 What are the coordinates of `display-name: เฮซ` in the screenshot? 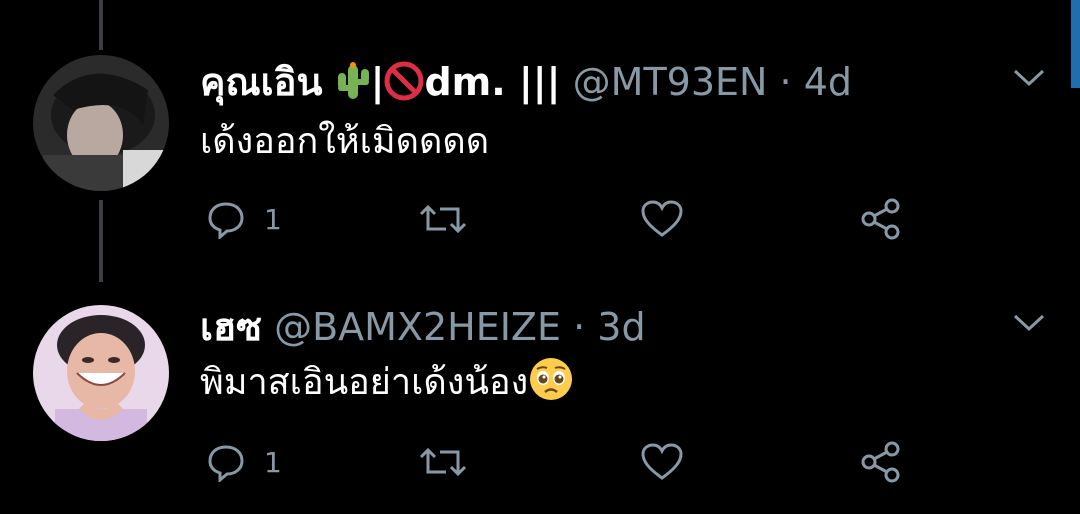 It's located at (231, 327).